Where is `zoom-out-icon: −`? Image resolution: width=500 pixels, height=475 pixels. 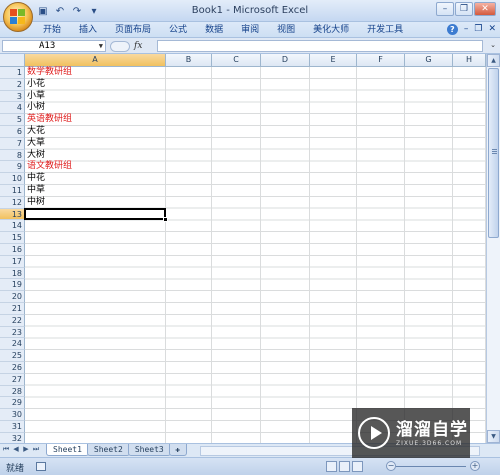 zoom-out-icon: − is located at coordinates (391, 466).